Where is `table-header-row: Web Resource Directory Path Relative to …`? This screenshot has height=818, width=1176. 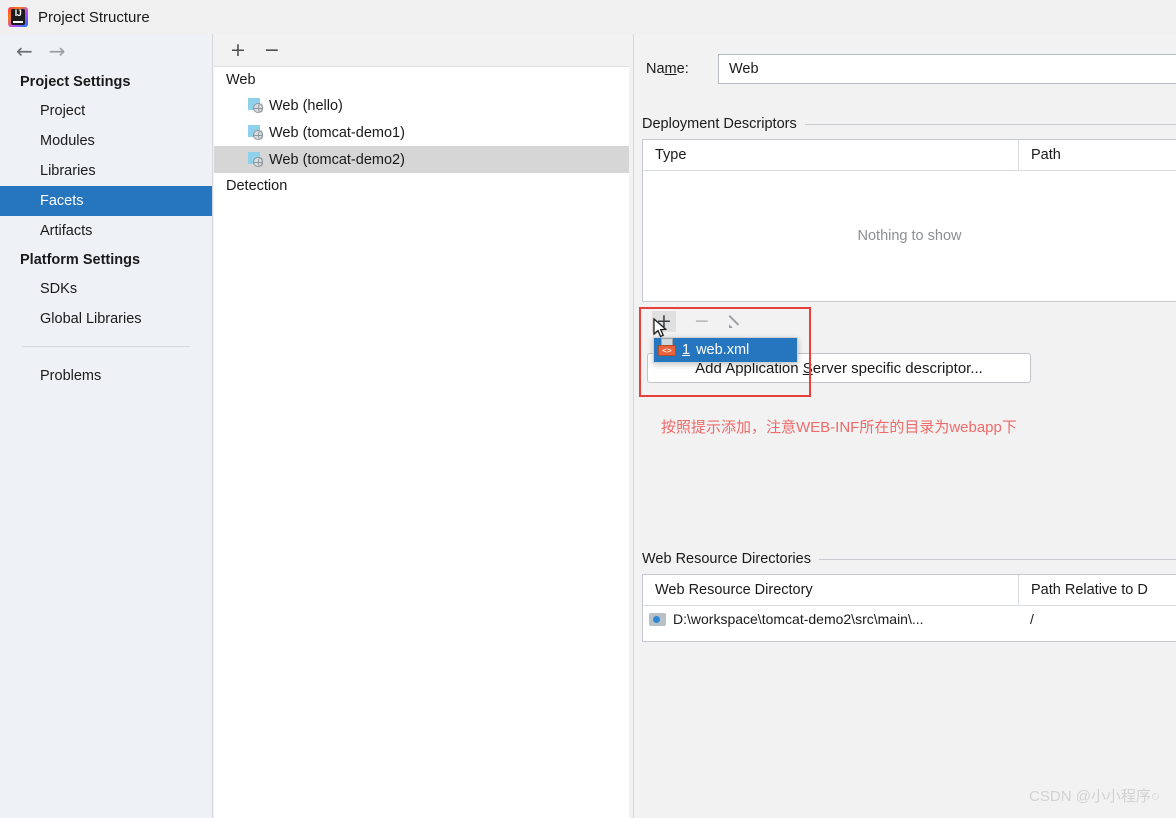
table-header-row: Web Resource Directory Path Relative to … is located at coordinates (909, 590).